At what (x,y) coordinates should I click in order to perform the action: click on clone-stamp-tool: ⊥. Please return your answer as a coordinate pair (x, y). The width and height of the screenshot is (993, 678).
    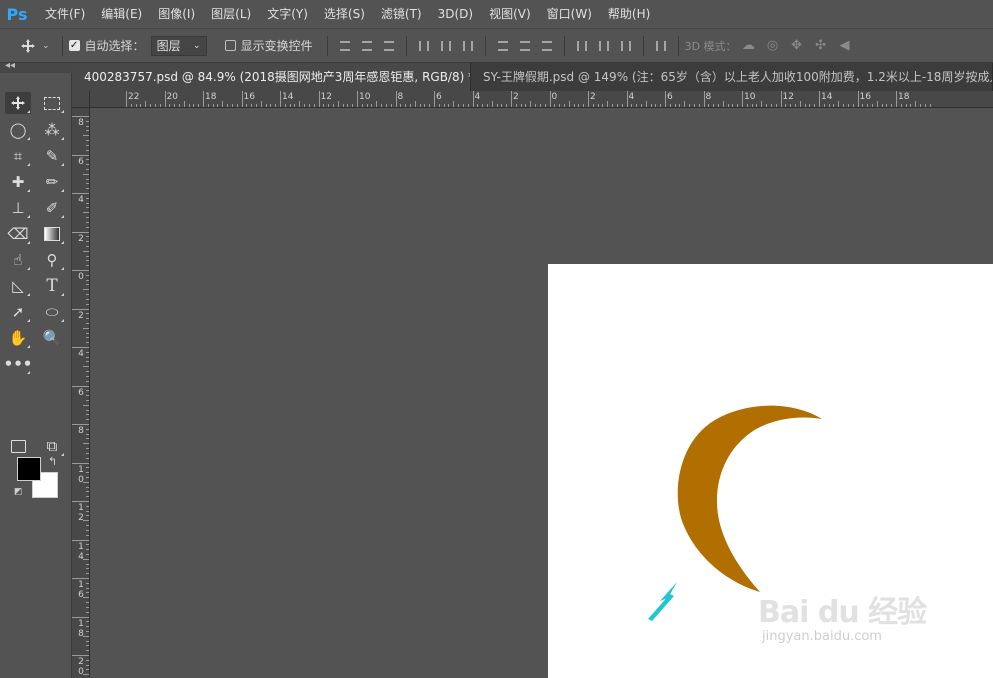
    Looking at the image, I should click on (18, 208).